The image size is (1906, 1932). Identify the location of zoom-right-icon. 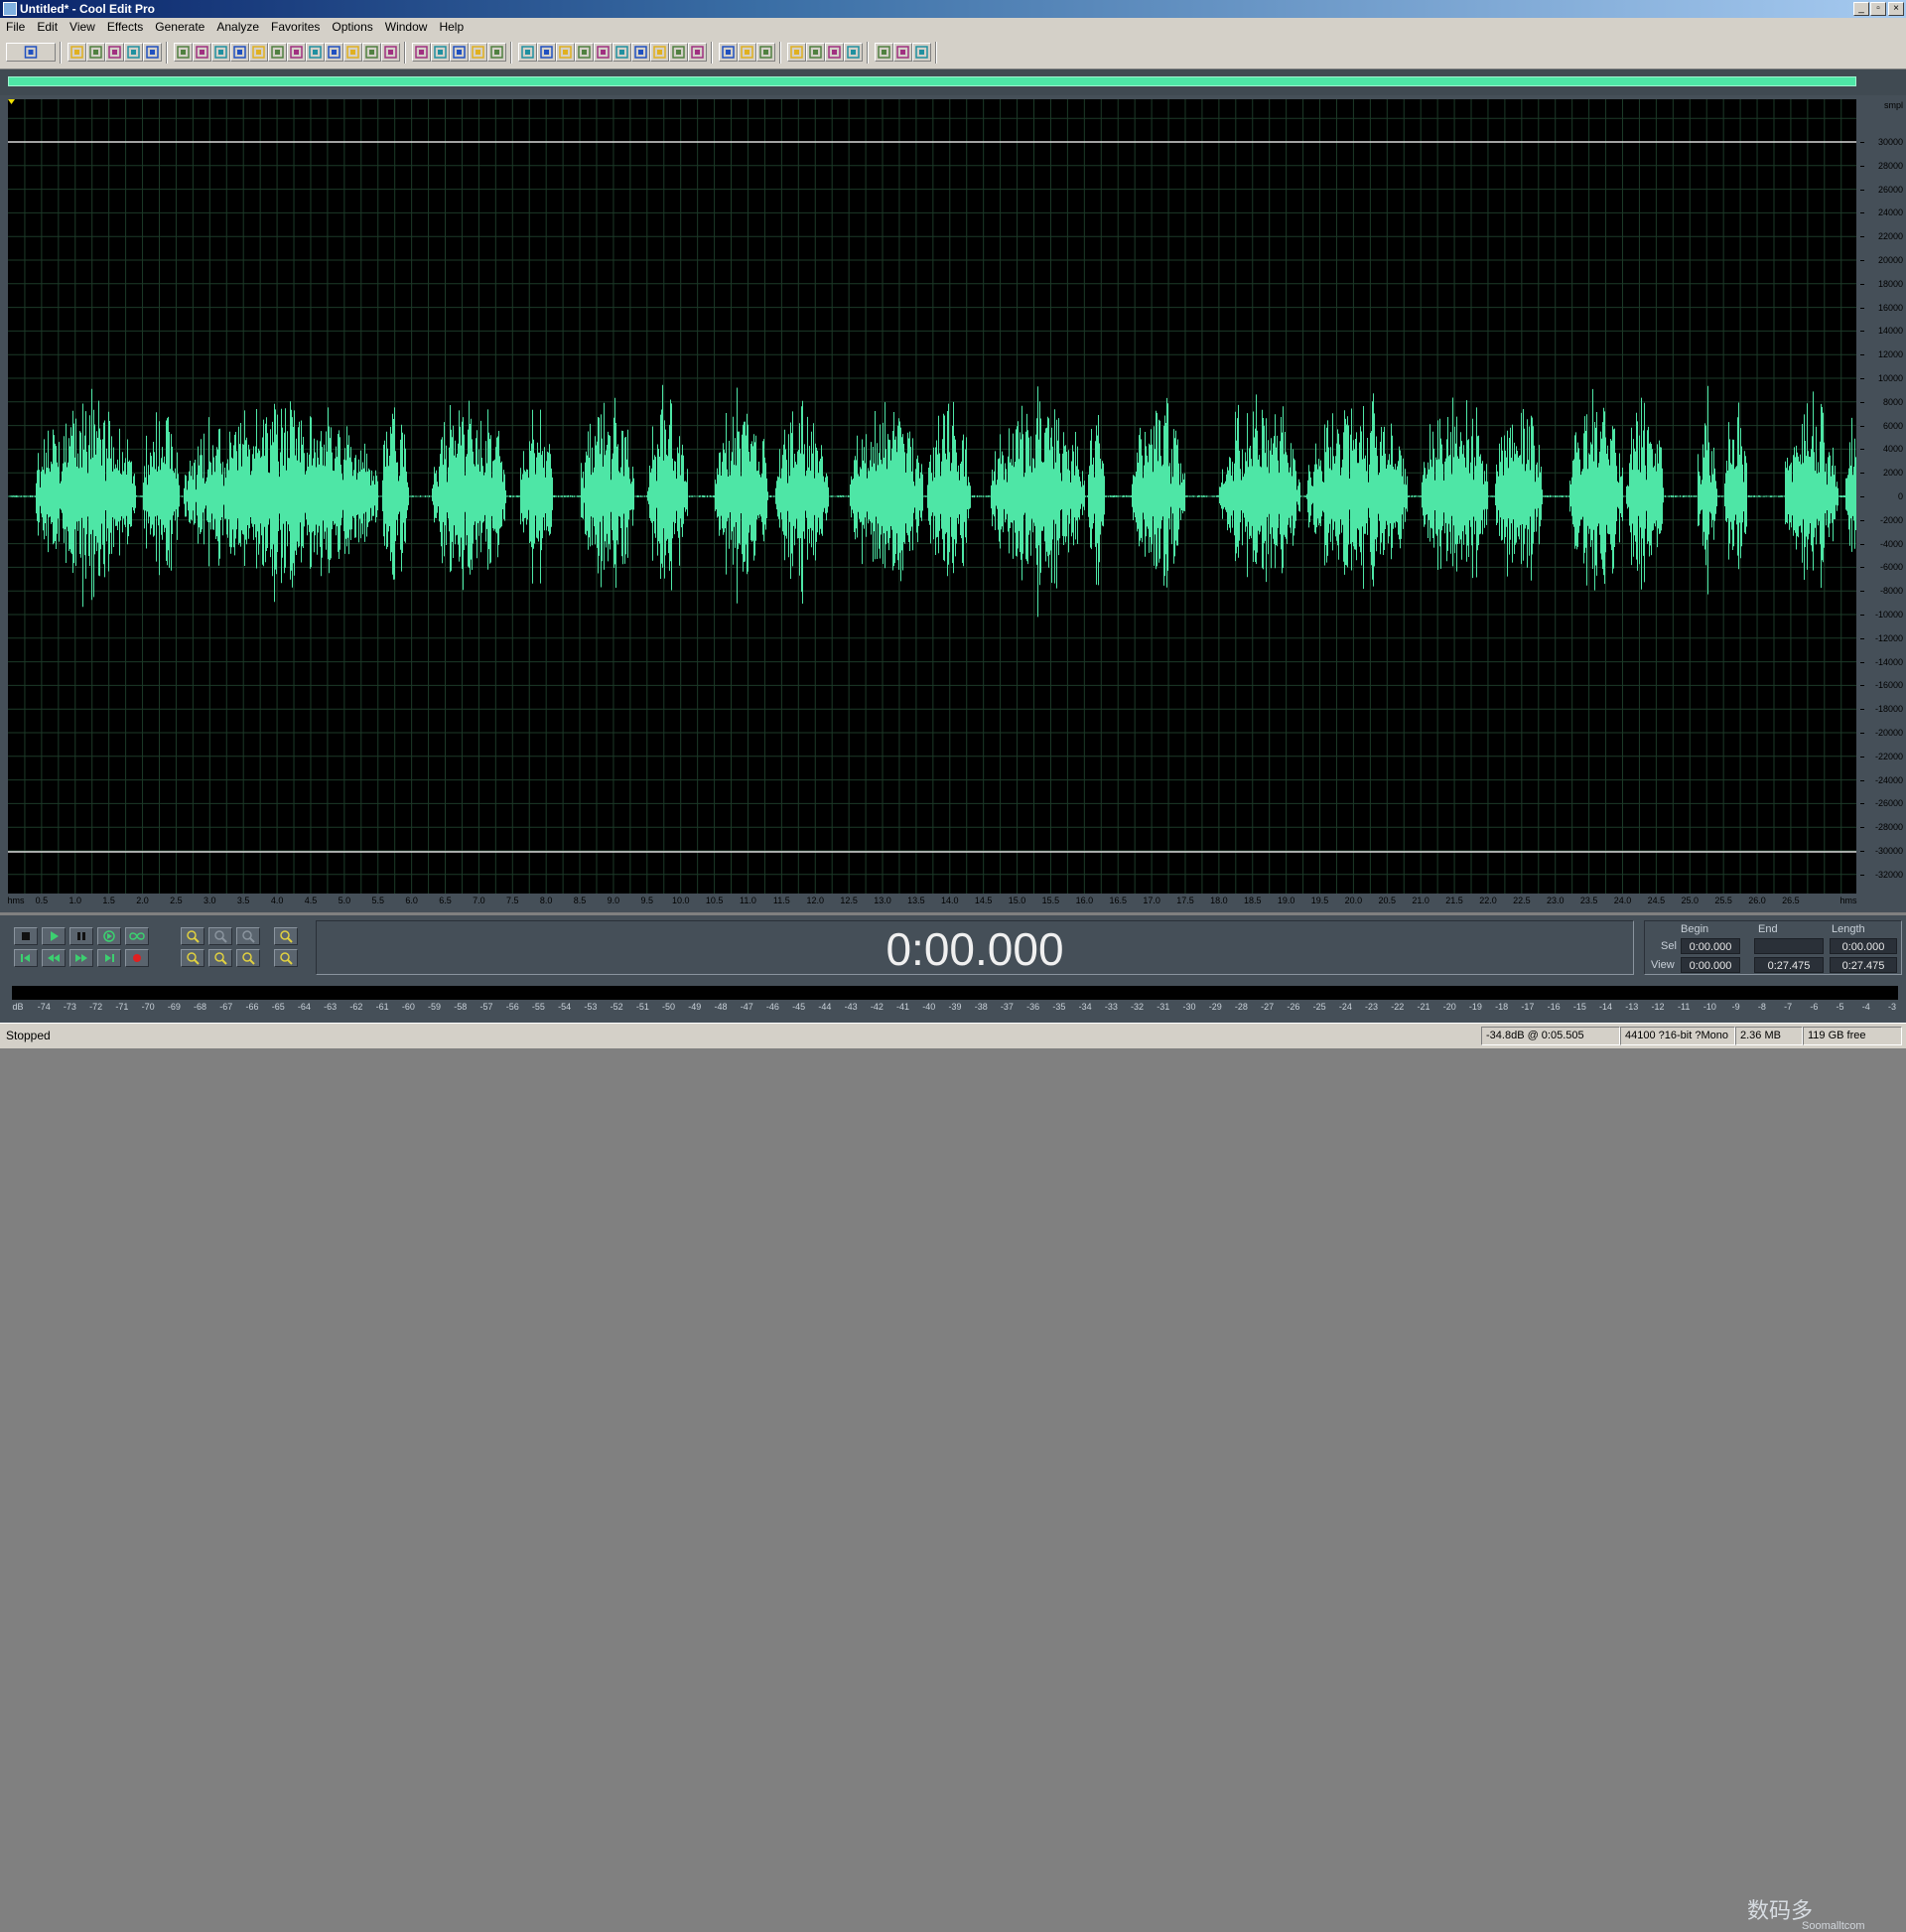
(220, 958).